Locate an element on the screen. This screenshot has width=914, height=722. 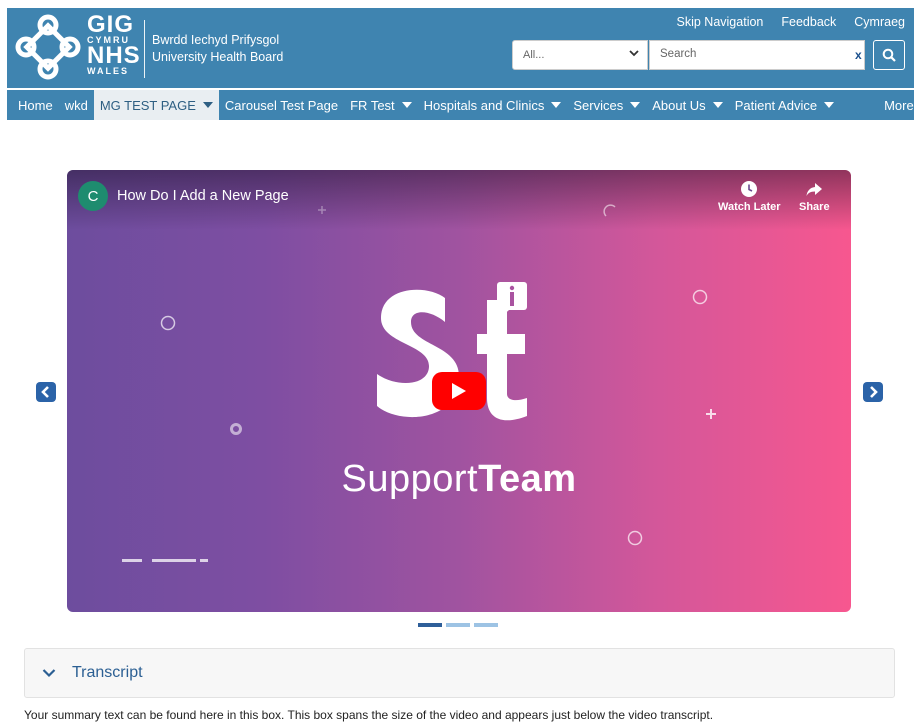
nav-item-label: Patient Advice is located at coordinates (776, 105).